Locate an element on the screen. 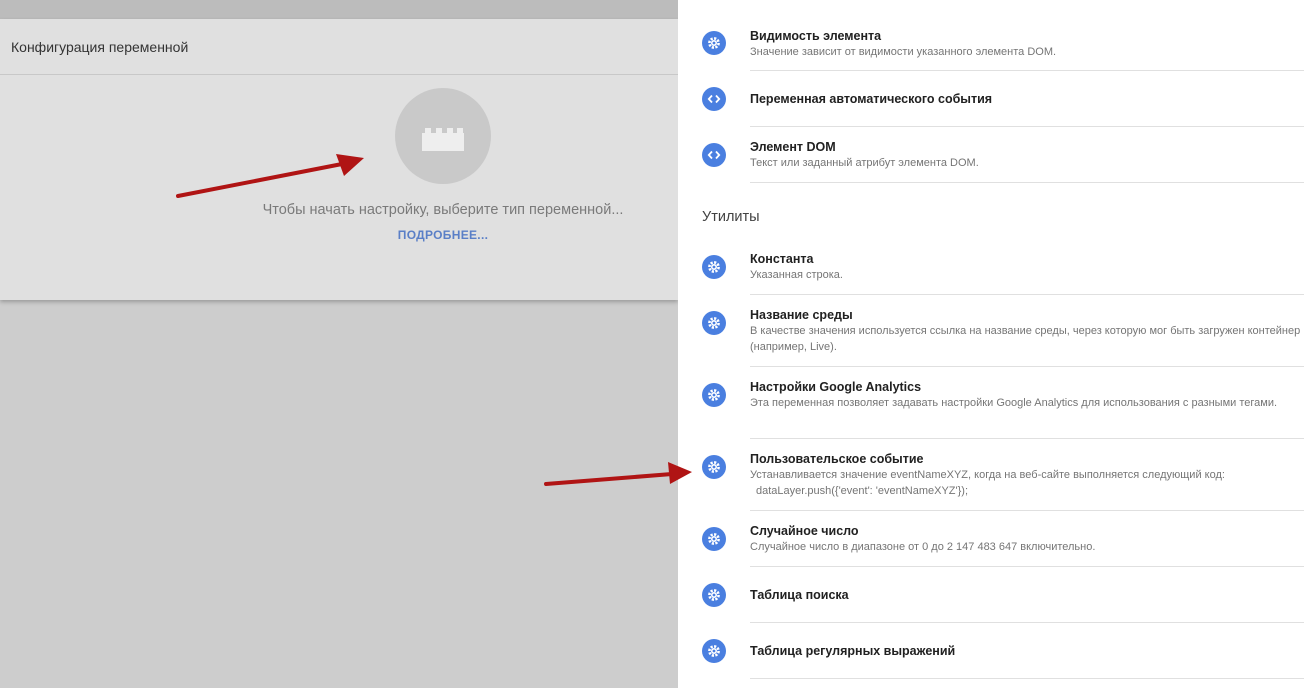 This screenshot has height=688, width=1304. brick-icon is located at coordinates (443, 139).